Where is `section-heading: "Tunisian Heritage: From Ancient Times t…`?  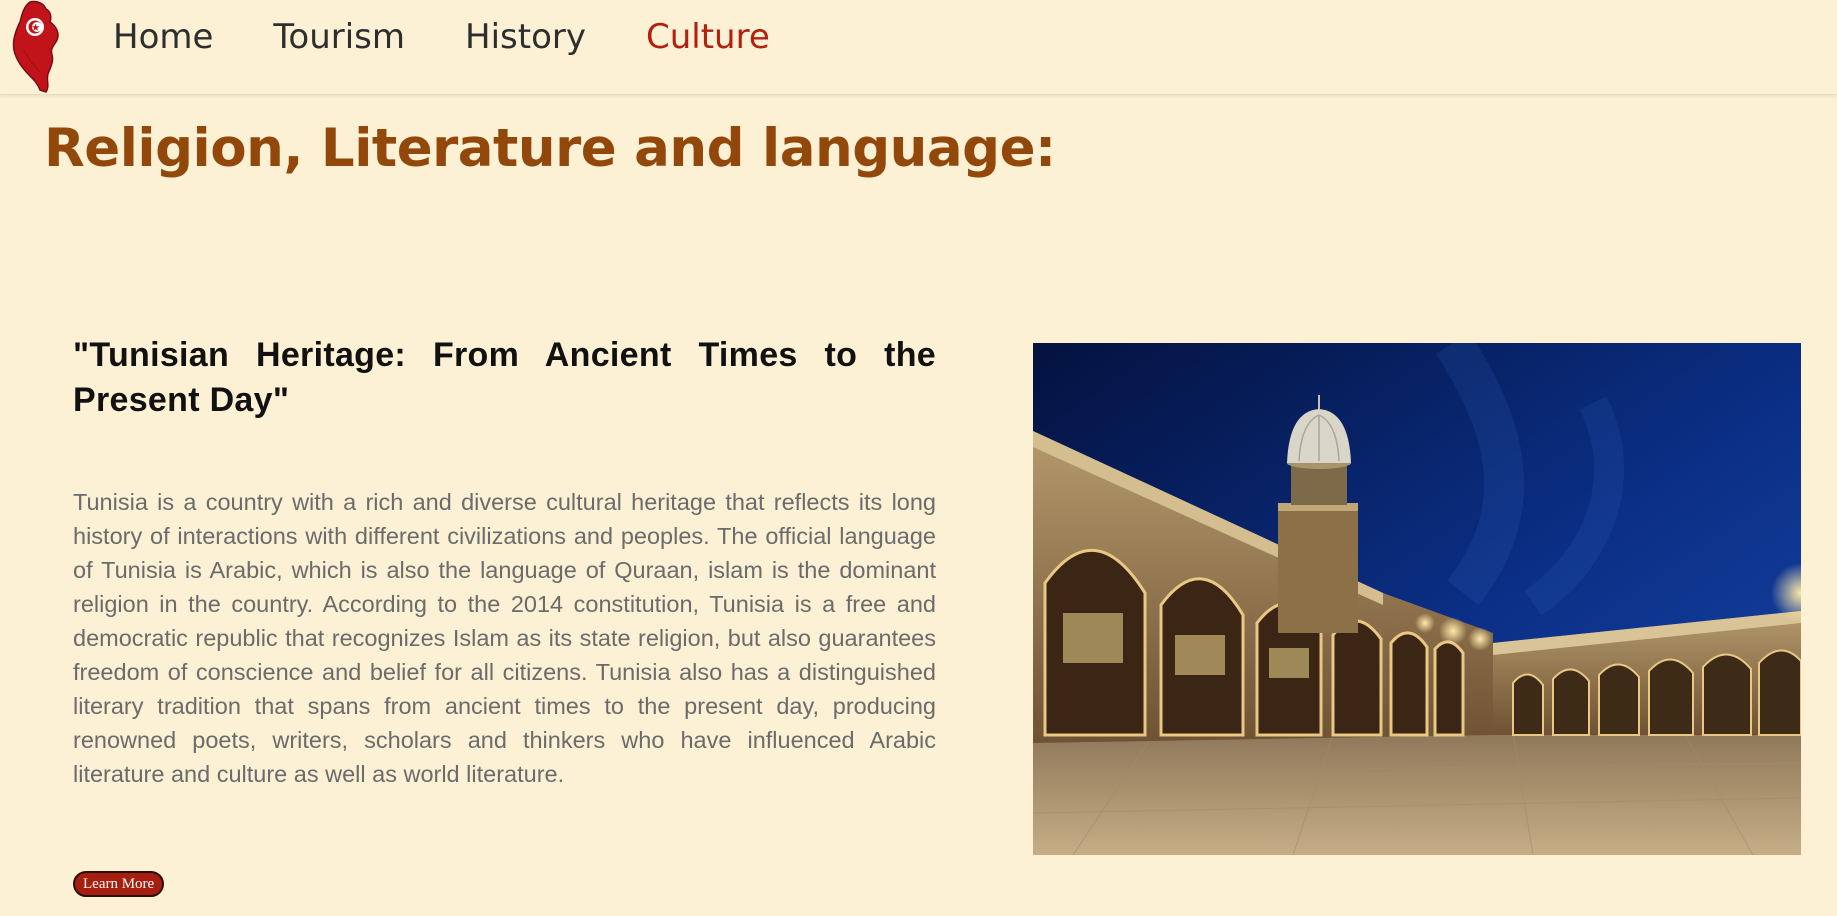 section-heading: "Tunisian Heritage: From Ancient Times t… is located at coordinates (504, 377).